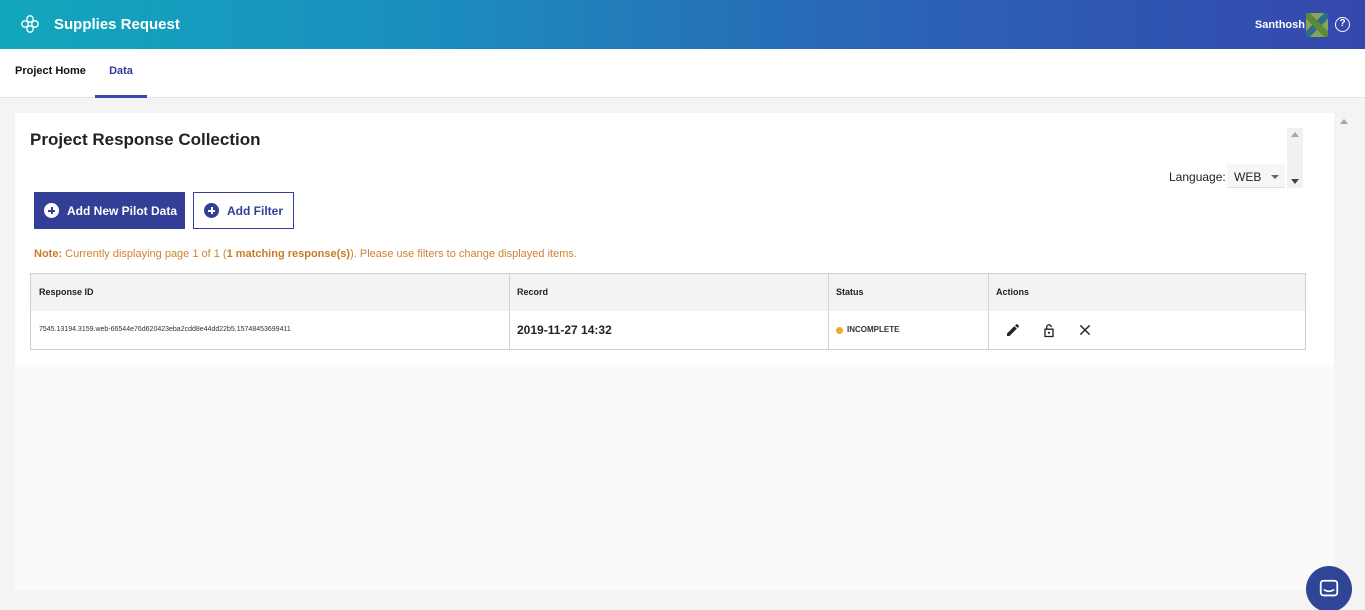  I want to click on record-cell: 2019-11-27 14:32, so click(564, 330).